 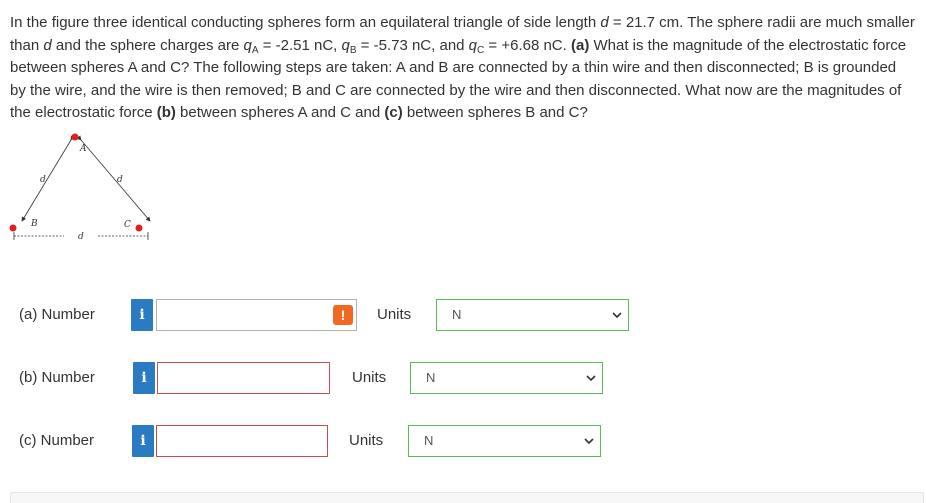 I want to click on info-button-b: i, so click(x=144, y=378).